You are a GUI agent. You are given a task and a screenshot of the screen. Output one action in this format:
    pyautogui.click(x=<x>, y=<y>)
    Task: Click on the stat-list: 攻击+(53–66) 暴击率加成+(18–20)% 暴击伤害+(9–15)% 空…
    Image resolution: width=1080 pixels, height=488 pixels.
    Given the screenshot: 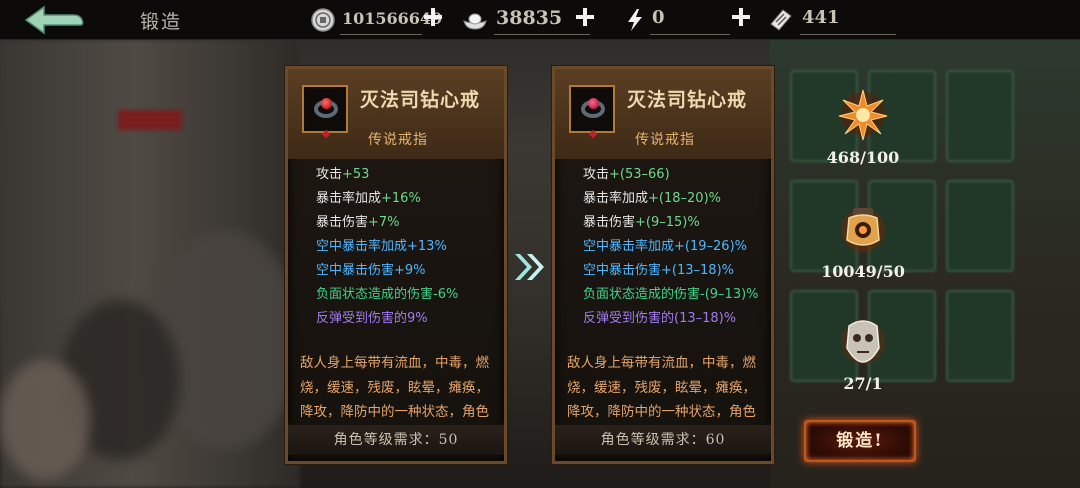 What is the action you would take?
    pyautogui.click(x=671, y=247)
    